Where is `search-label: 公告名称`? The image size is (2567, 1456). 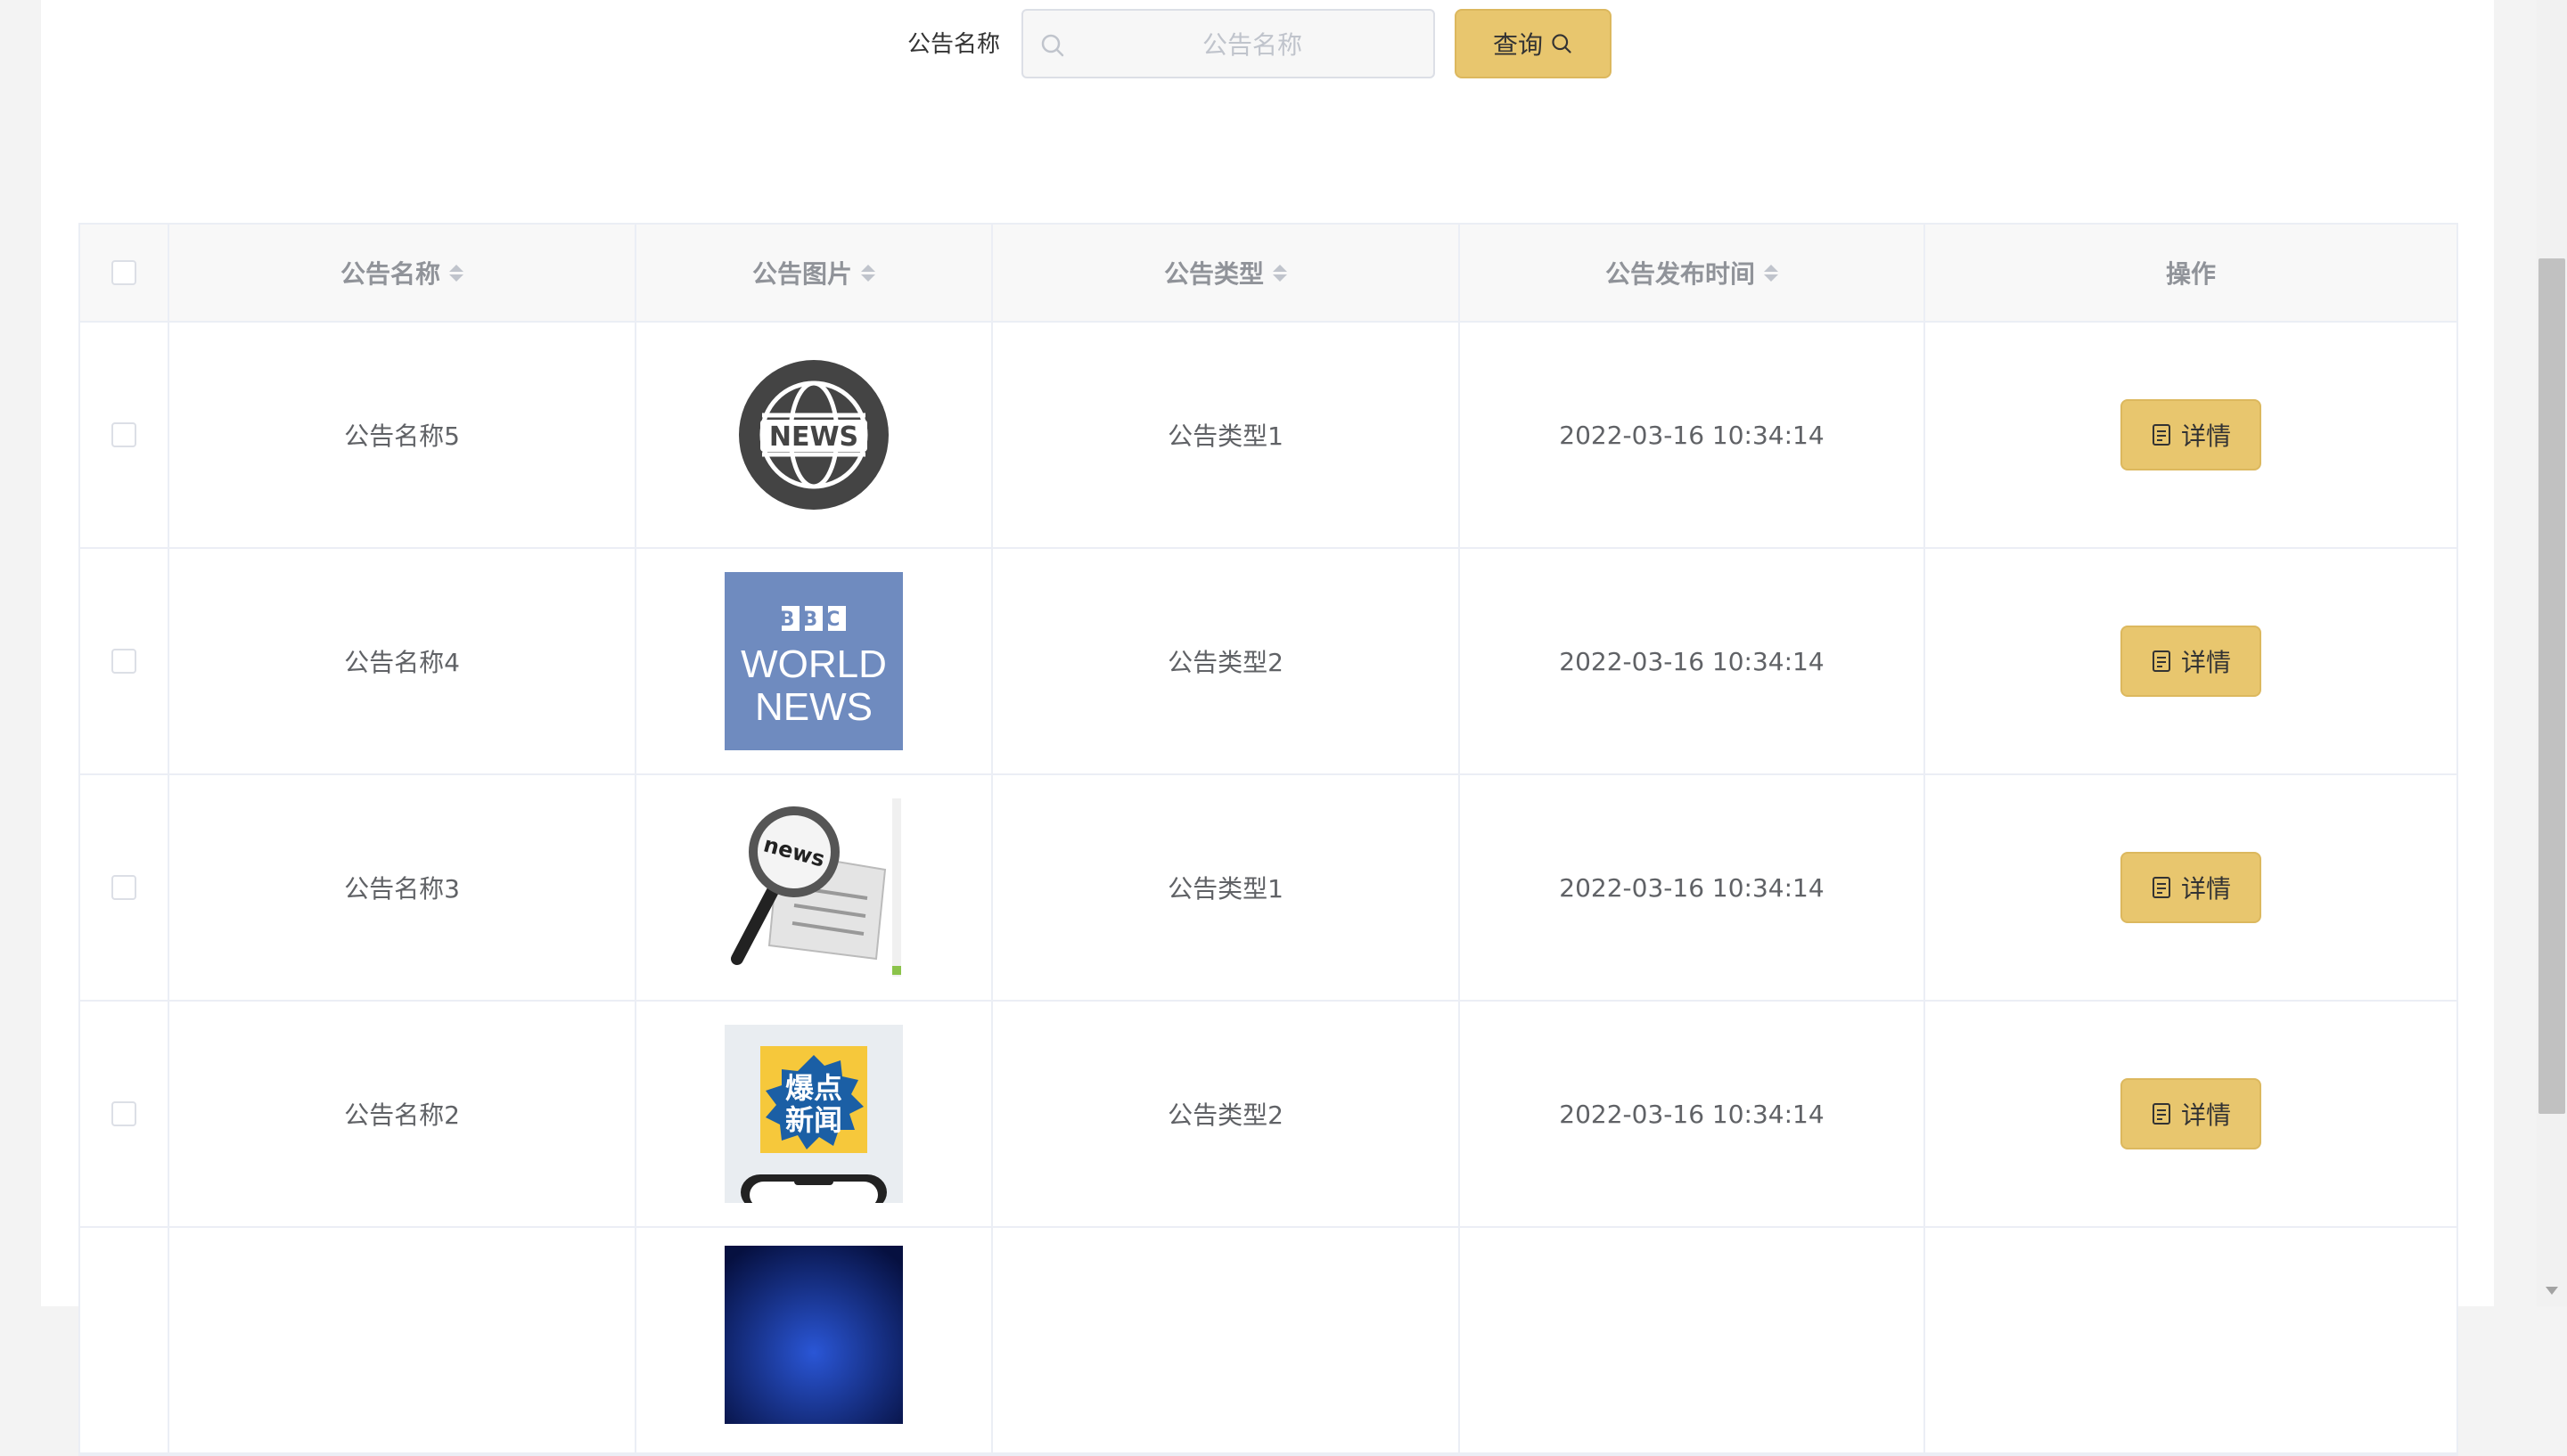
search-label: 公告名称 is located at coordinates (954, 45).